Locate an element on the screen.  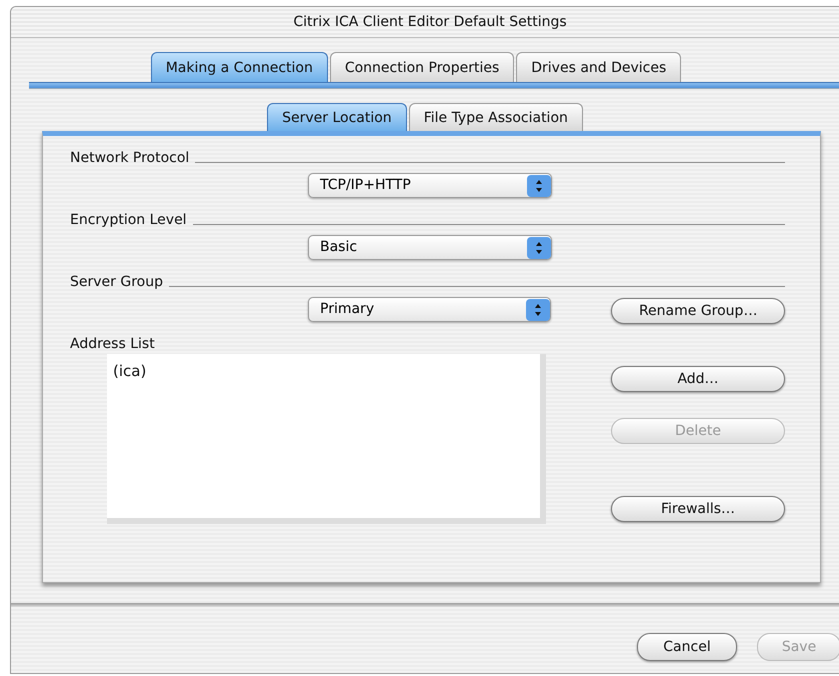
address-list: (ica) is located at coordinates (326, 439).